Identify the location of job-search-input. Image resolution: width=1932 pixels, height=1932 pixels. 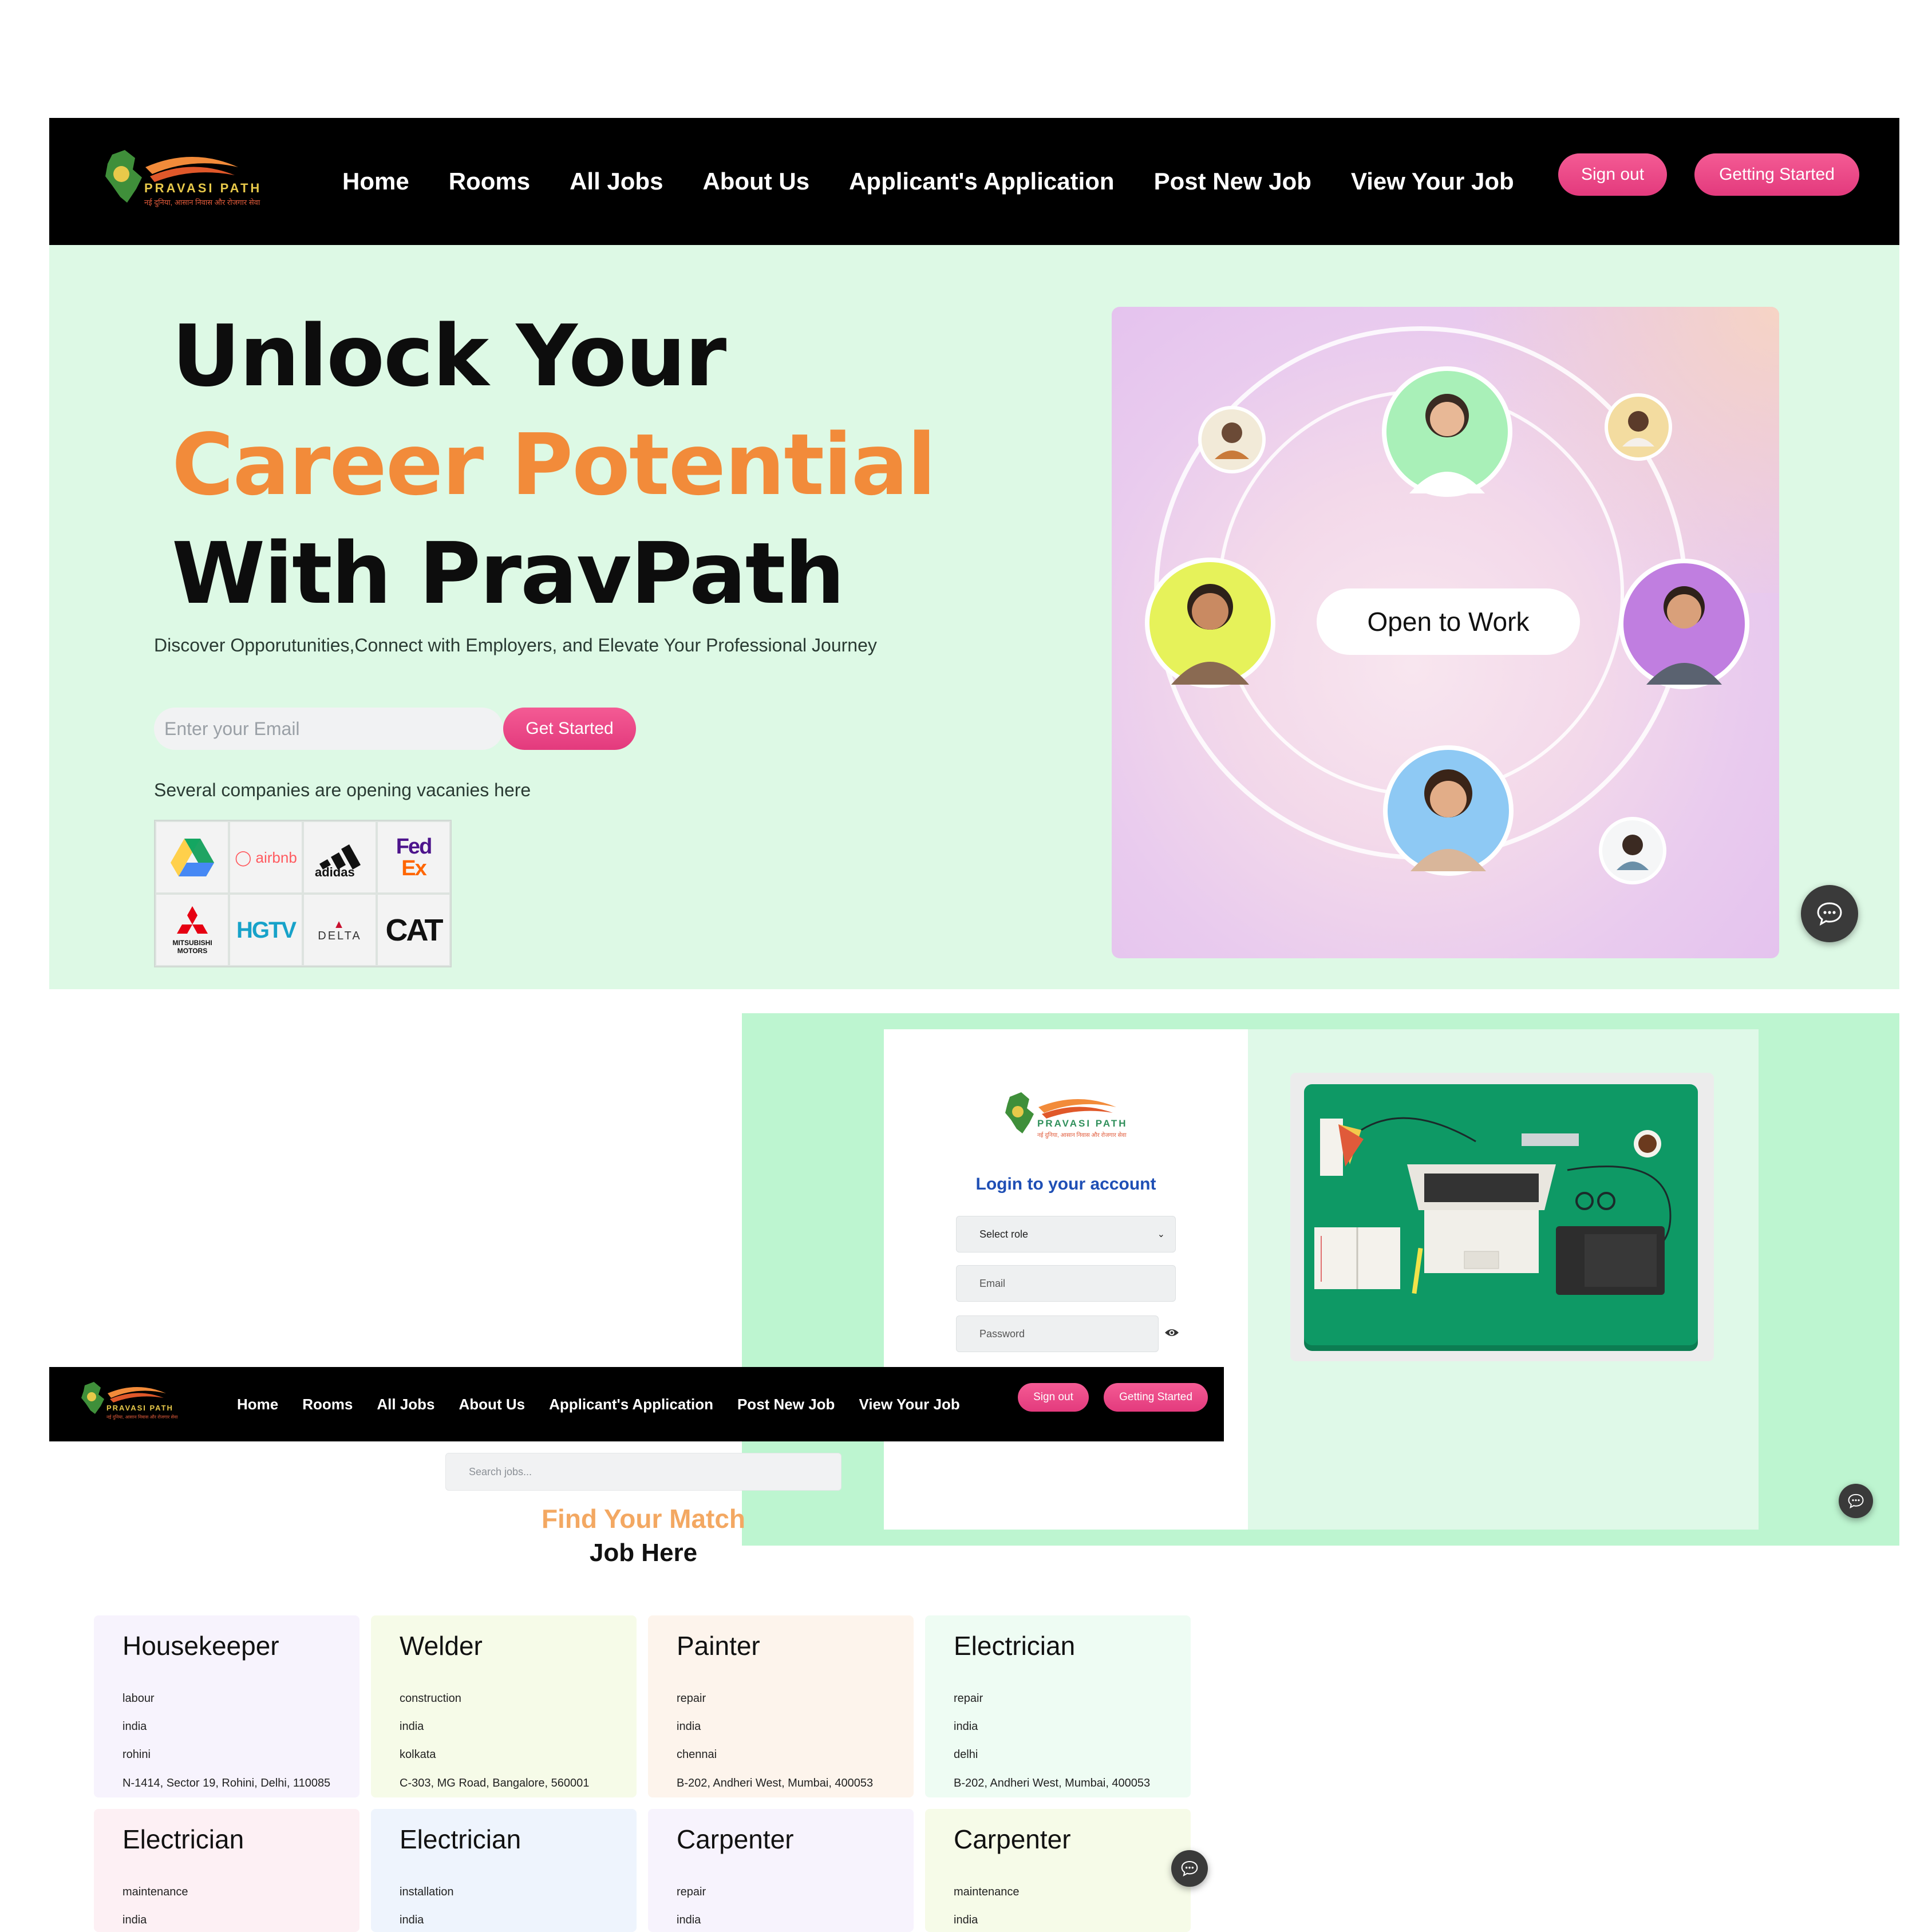
(643, 1472).